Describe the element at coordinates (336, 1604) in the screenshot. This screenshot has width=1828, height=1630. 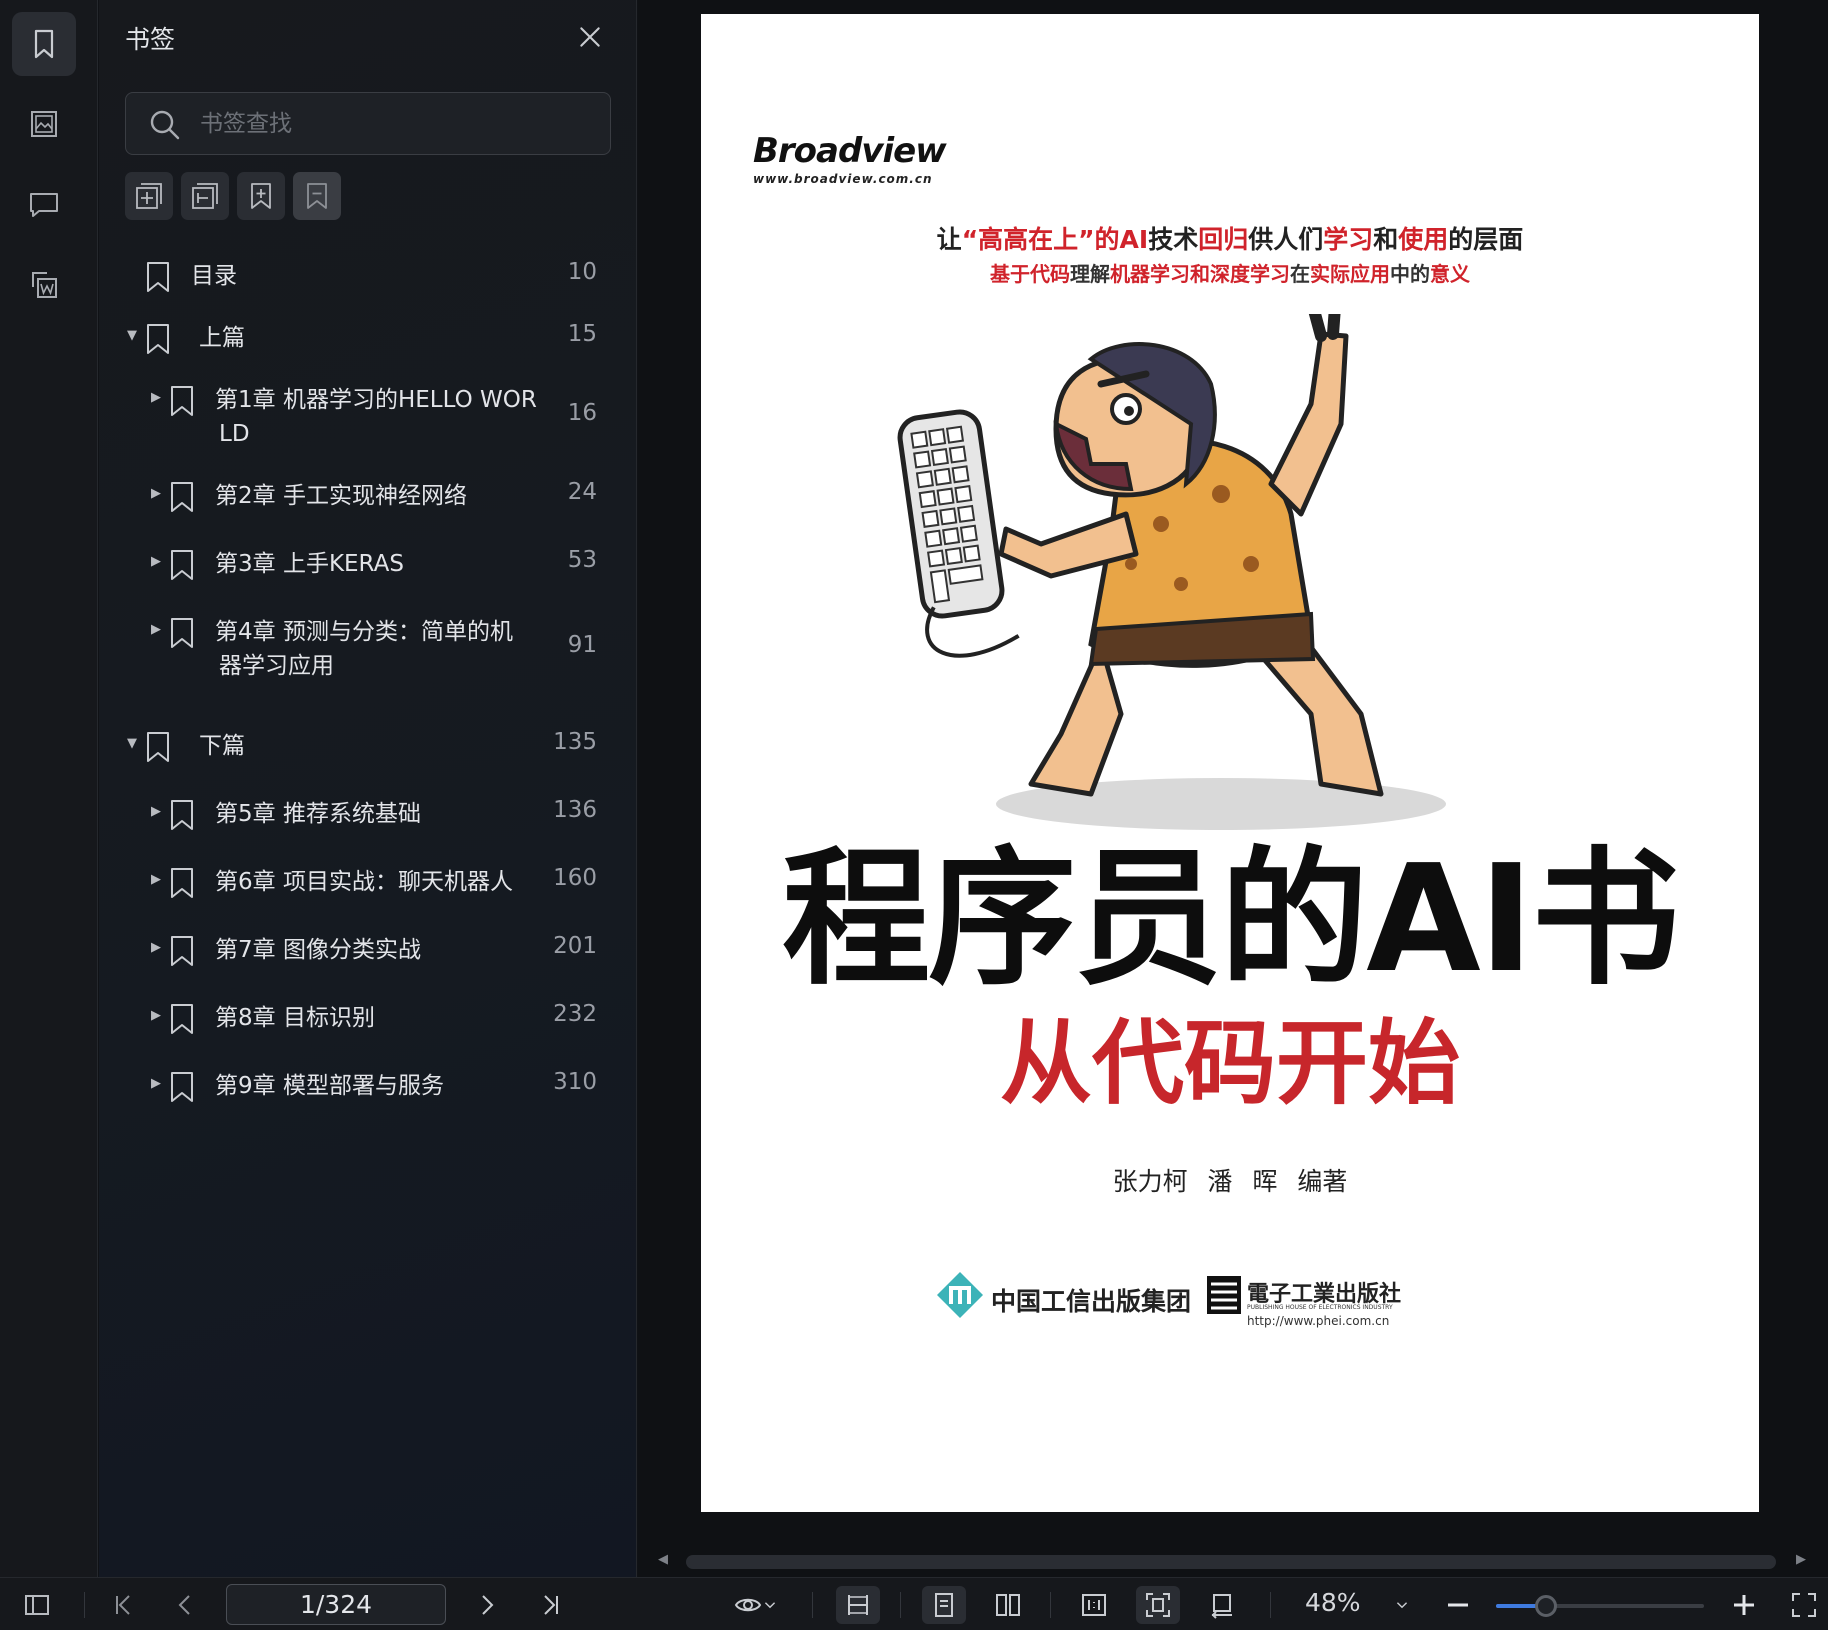
I see `page-number-input: 1/324` at that location.